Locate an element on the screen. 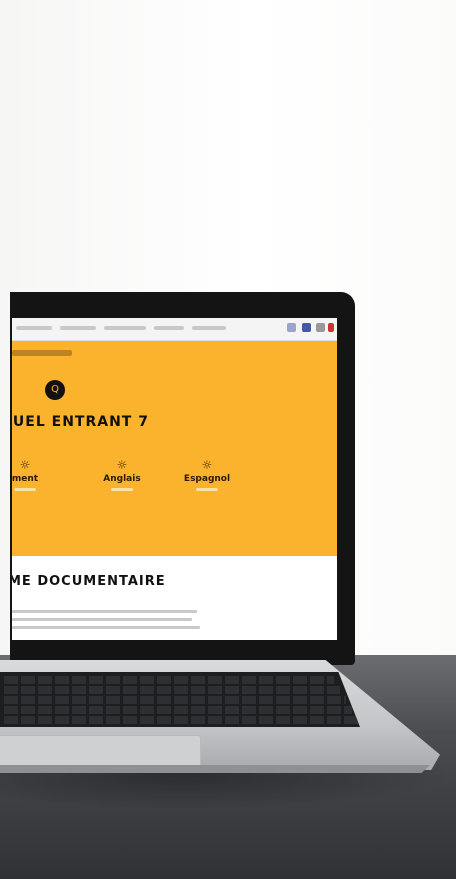  browser-toolbar is located at coordinates (174, 329).